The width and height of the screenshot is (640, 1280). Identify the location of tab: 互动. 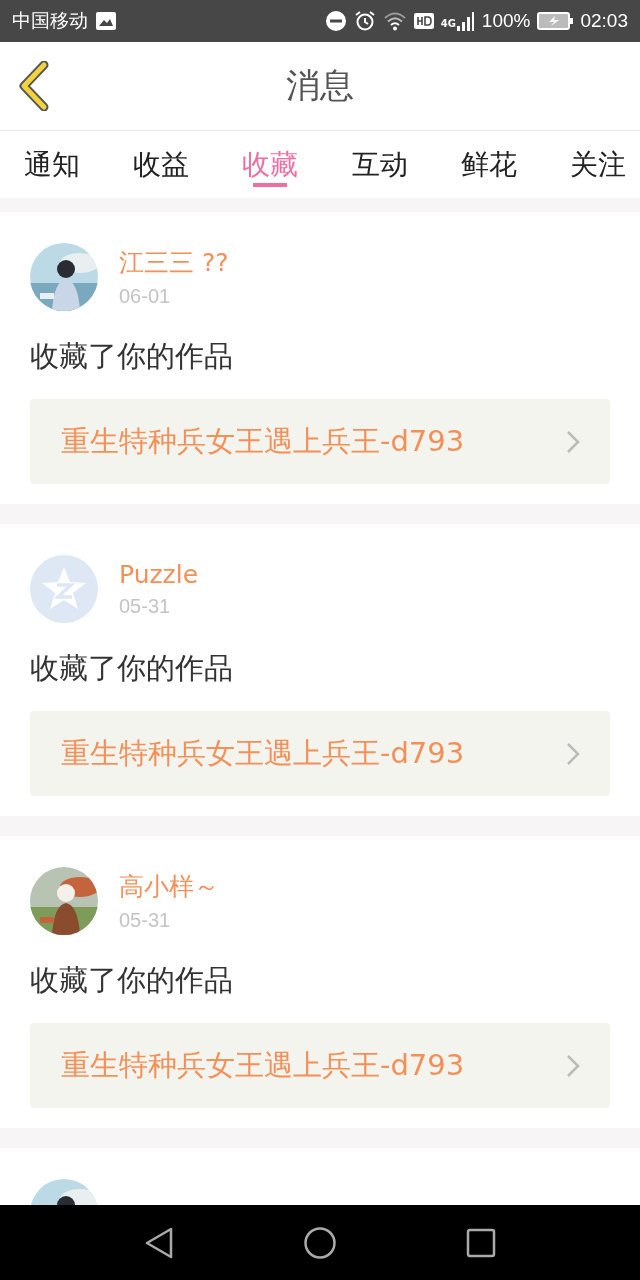
(379, 161).